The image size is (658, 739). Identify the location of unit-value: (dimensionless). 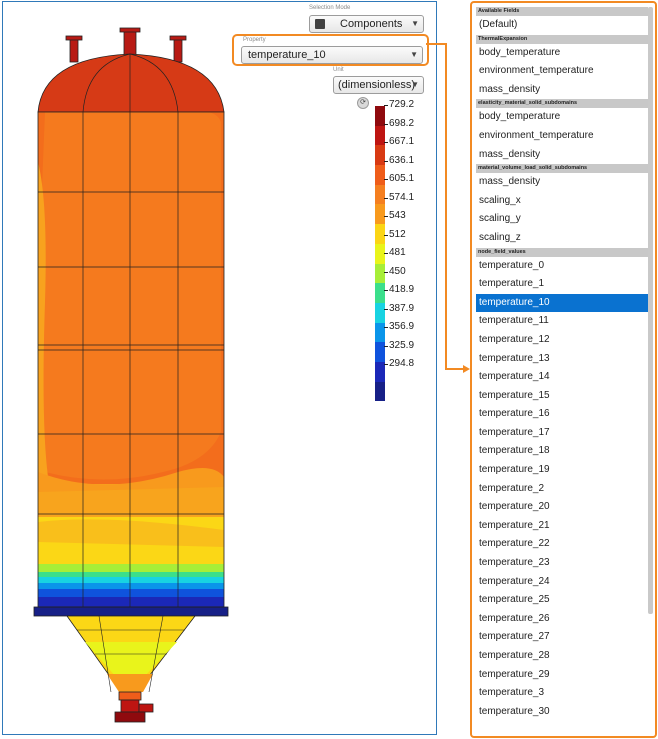
(377, 85).